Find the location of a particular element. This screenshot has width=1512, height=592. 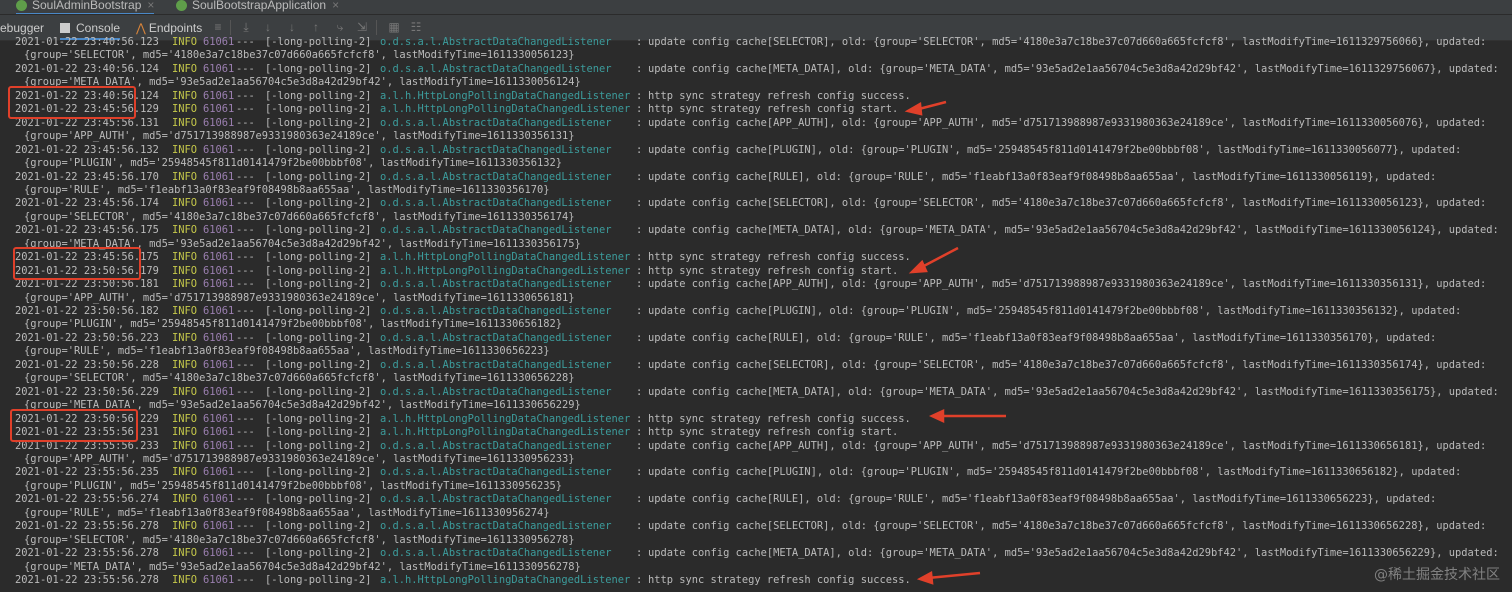

annotation-arrows is located at coordinates (955, 342).